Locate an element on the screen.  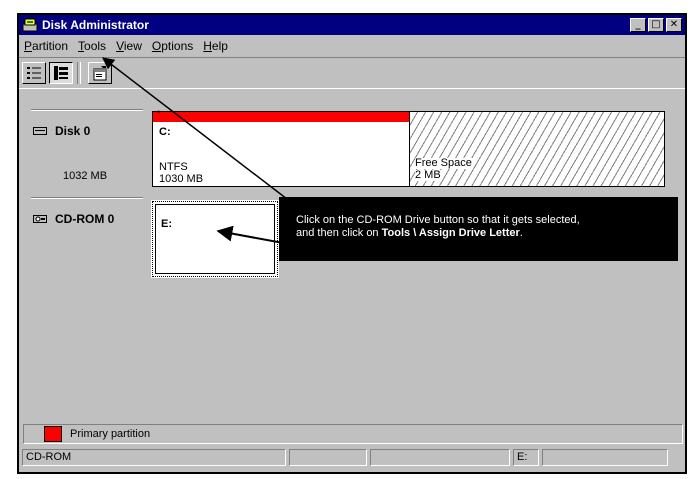
annotation-arrows is located at coordinates (204, 152).